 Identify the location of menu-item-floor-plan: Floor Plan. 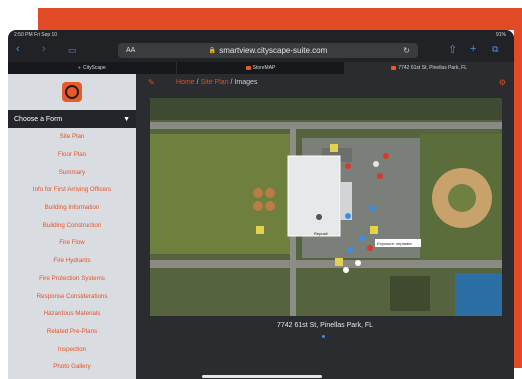
(72, 155).